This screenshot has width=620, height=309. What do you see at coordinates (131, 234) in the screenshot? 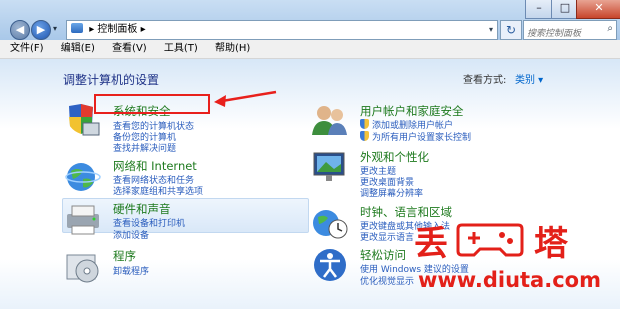
I see `link-add-device: 添加设备` at bounding box center [131, 234].